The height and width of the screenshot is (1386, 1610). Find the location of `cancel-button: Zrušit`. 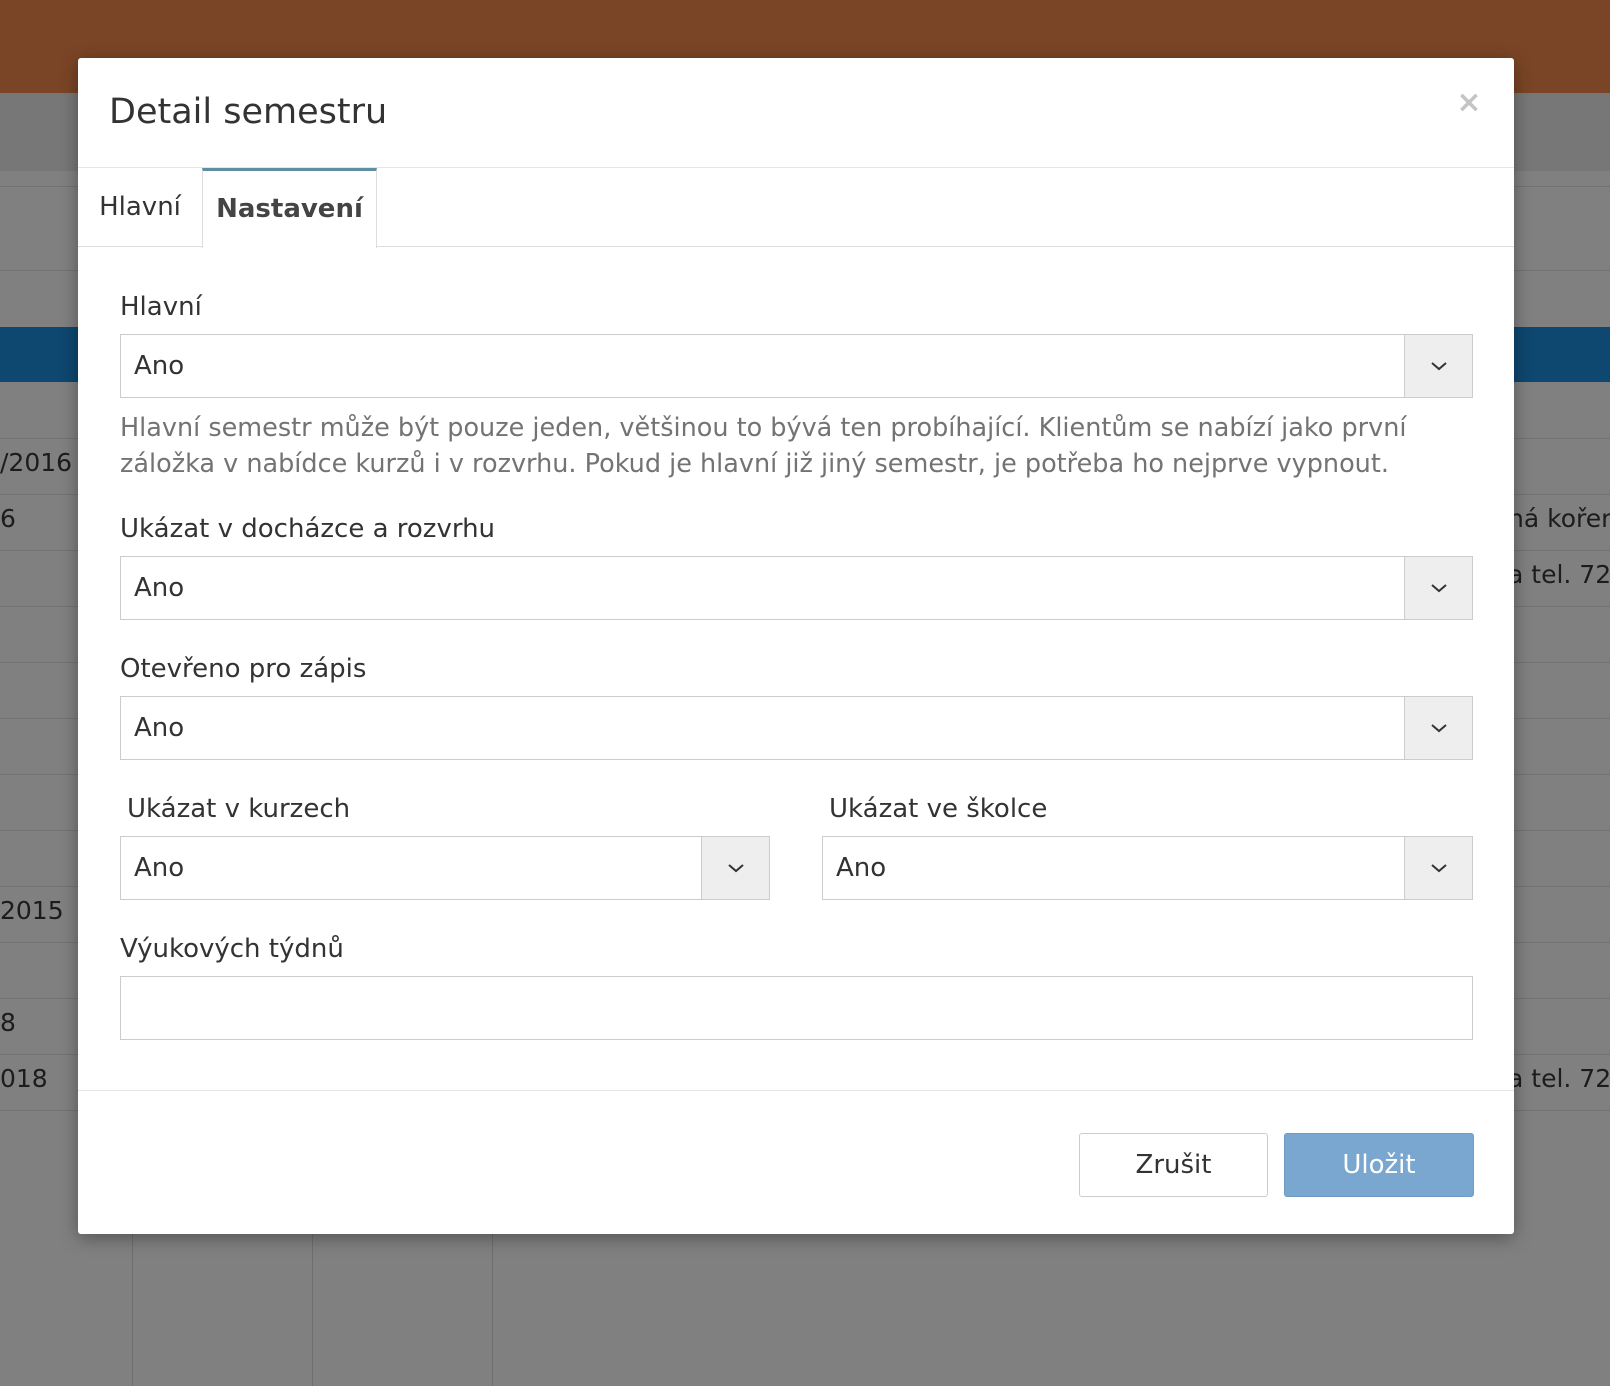

cancel-button: Zrušit is located at coordinates (1173, 1165).